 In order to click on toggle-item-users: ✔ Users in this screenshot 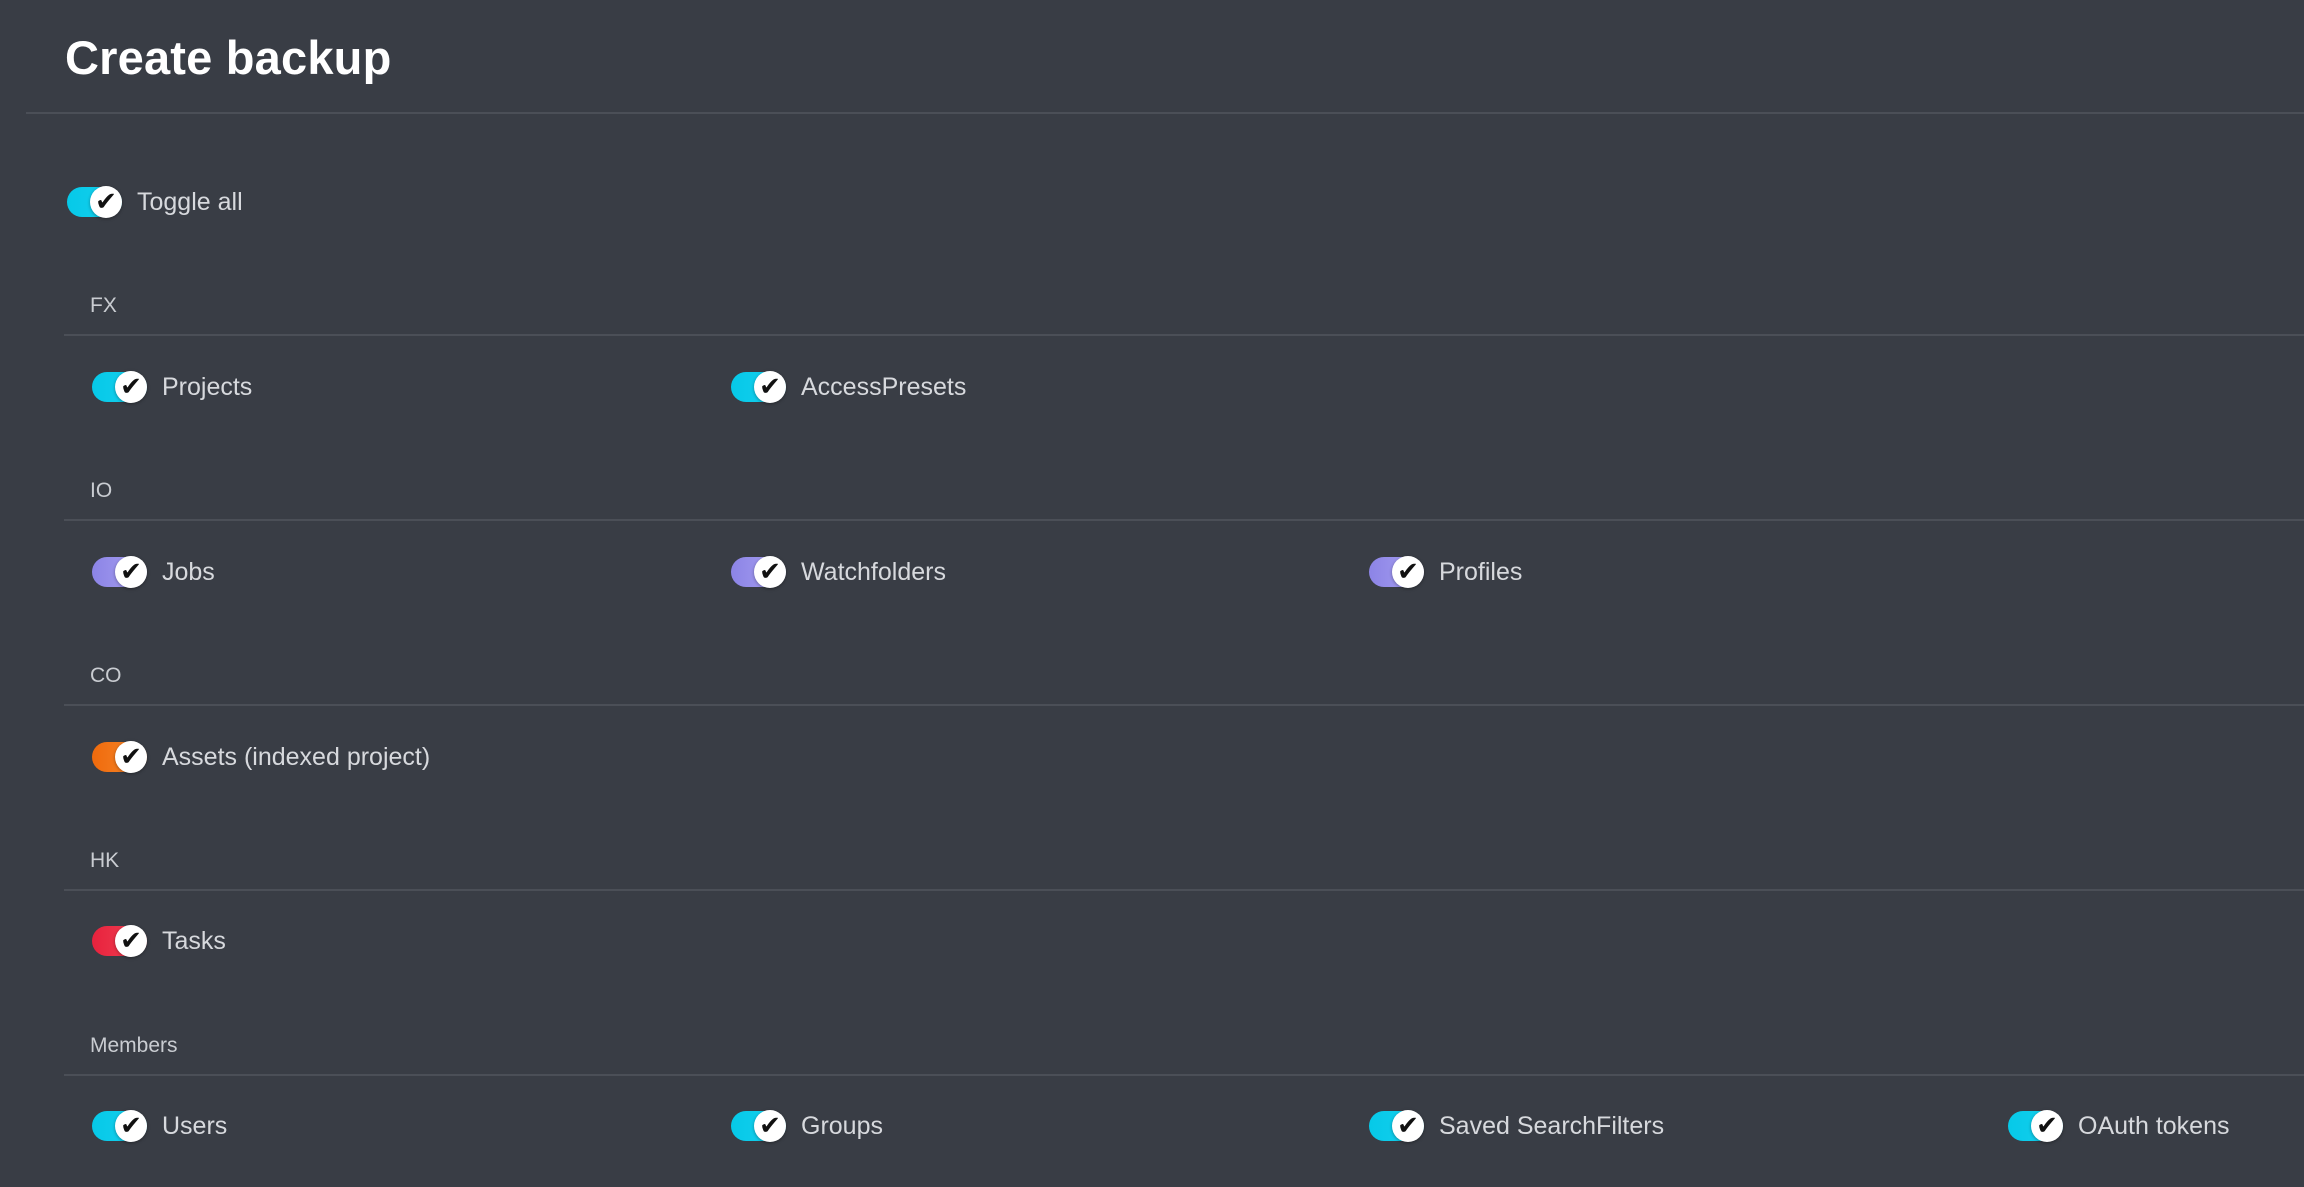, I will do `click(159, 1126)`.